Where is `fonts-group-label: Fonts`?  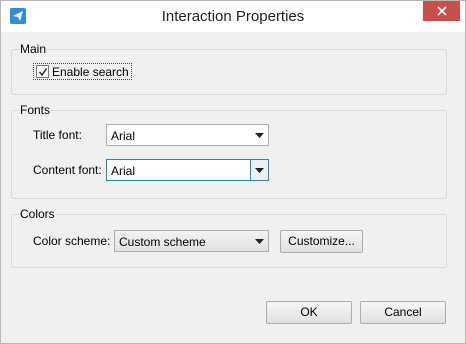
fonts-group-label: Fonts is located at coordinates (35, 110).